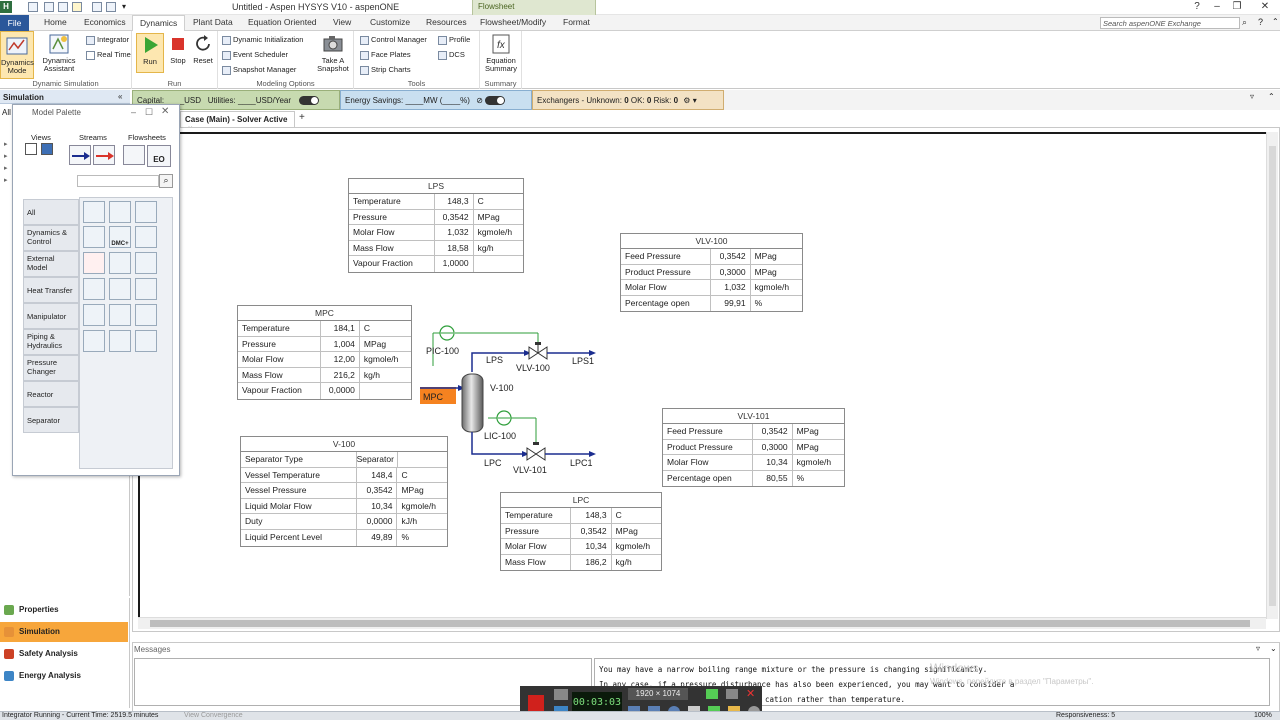  I want to click on profile-button: Profile, so click(454, 40).